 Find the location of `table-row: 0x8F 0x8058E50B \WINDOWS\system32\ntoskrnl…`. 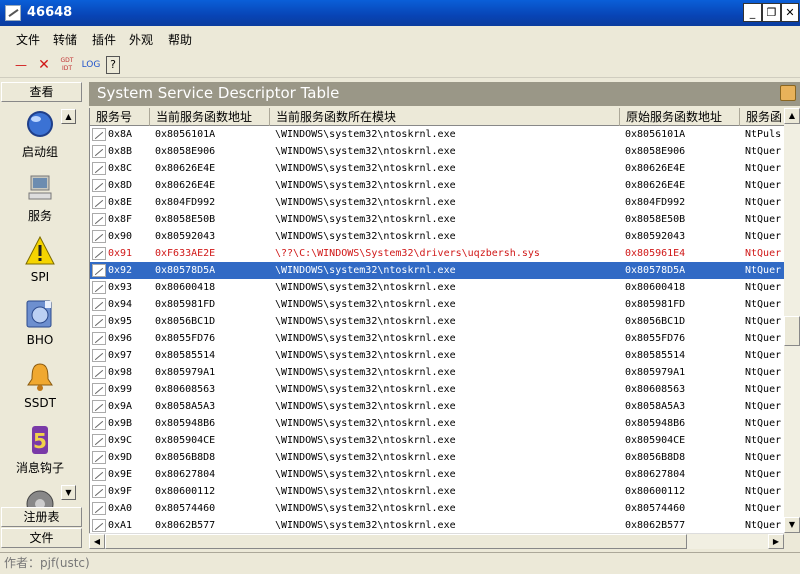

table-row: 0x8F 0x8058E50B \WINDOWS\system32\ntoskrnl… is located at coordinates (437, 219).